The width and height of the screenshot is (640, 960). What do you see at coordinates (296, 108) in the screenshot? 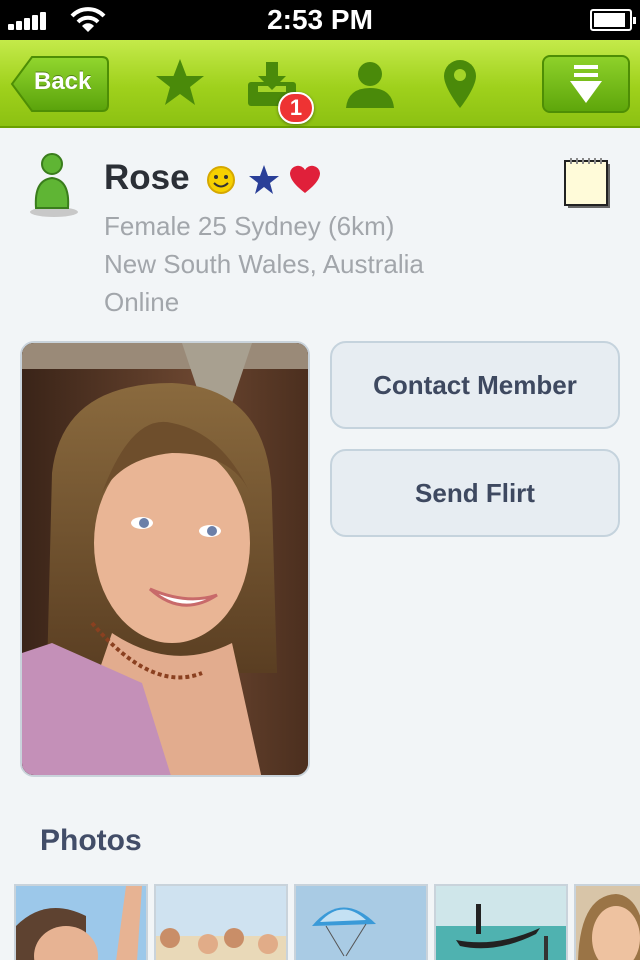
I see `inbox-badge: 1` at bounding box center [296, 108].